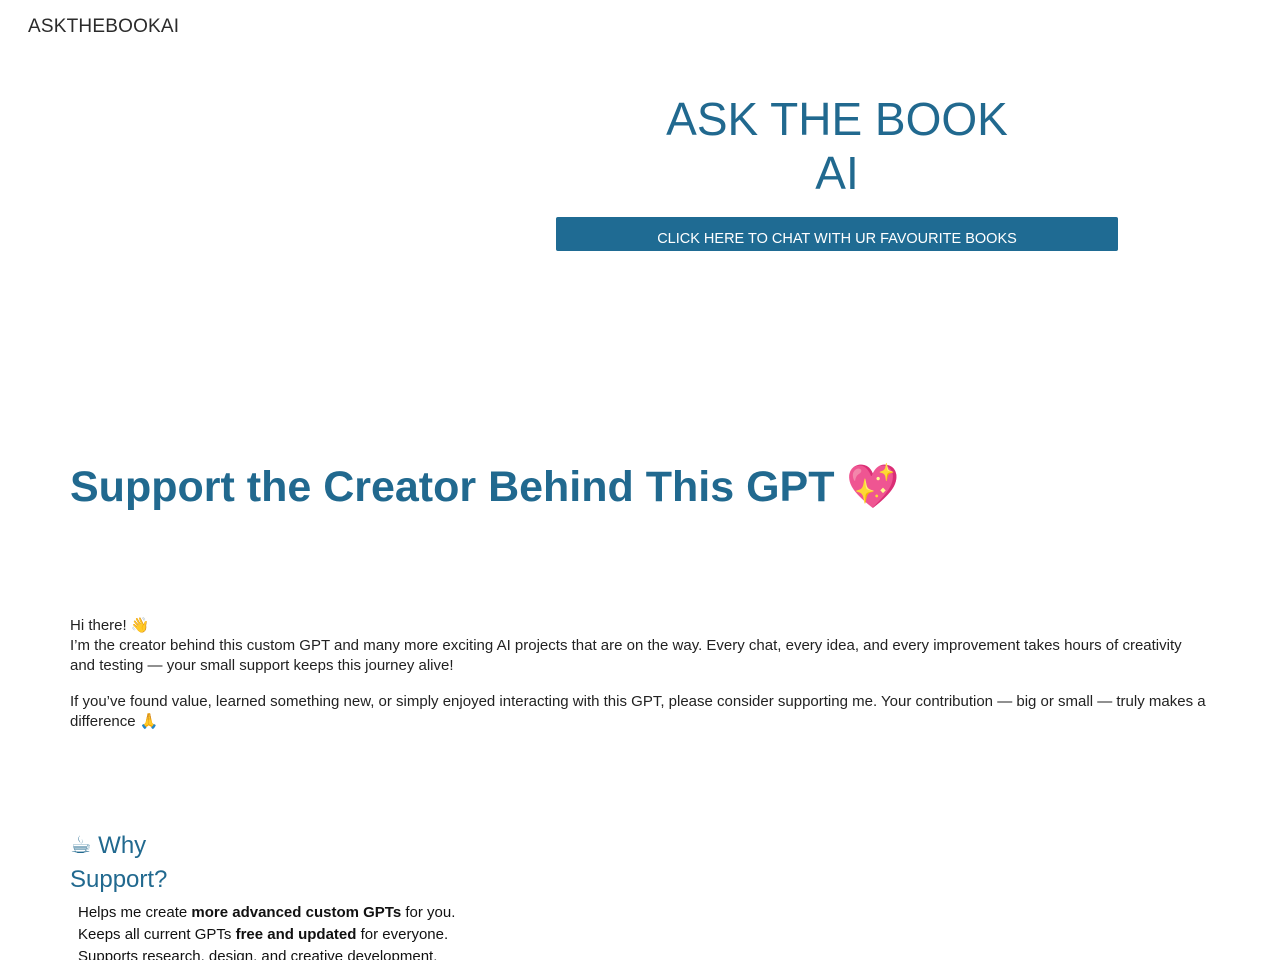  I want to click on list-item-emphasis: free and updated, so click(296, 934).